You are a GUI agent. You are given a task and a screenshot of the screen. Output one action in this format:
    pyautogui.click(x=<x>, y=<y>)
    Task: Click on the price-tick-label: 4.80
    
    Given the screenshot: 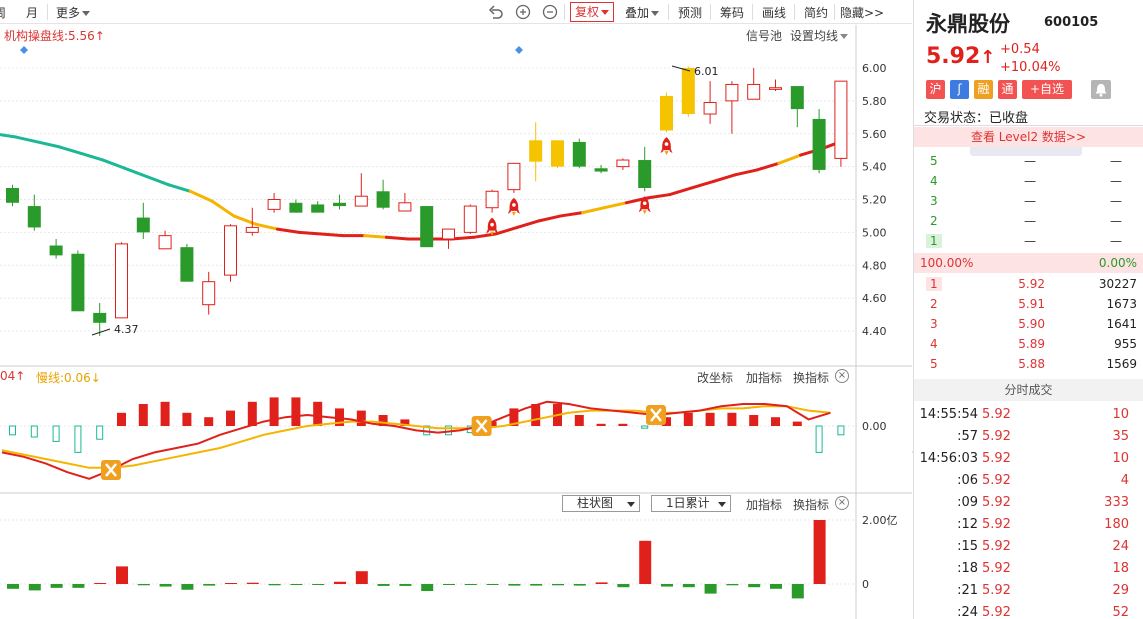 What is the action you would take?
    pyautogui.click(x=874, y=265)
    